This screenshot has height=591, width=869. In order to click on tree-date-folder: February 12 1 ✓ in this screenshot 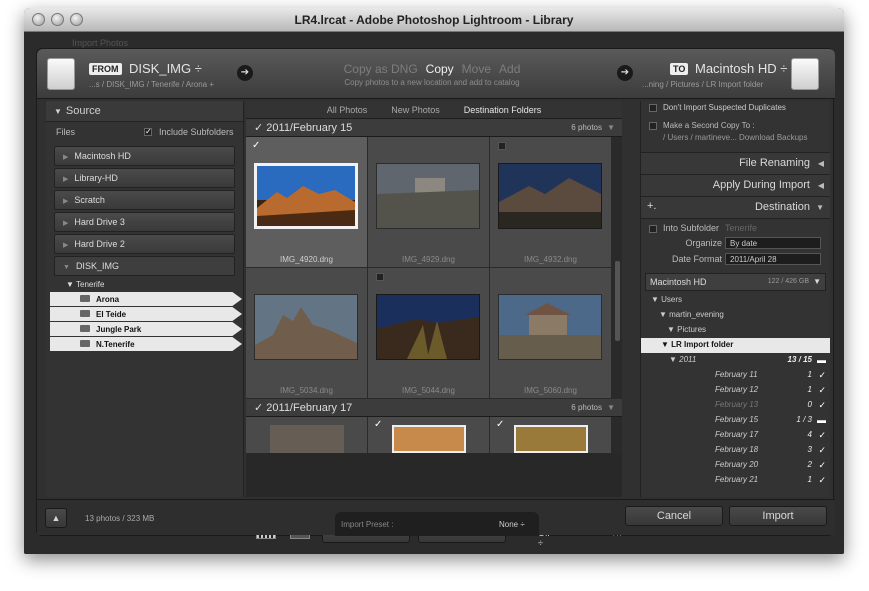, I will do `click(735, 390)`.